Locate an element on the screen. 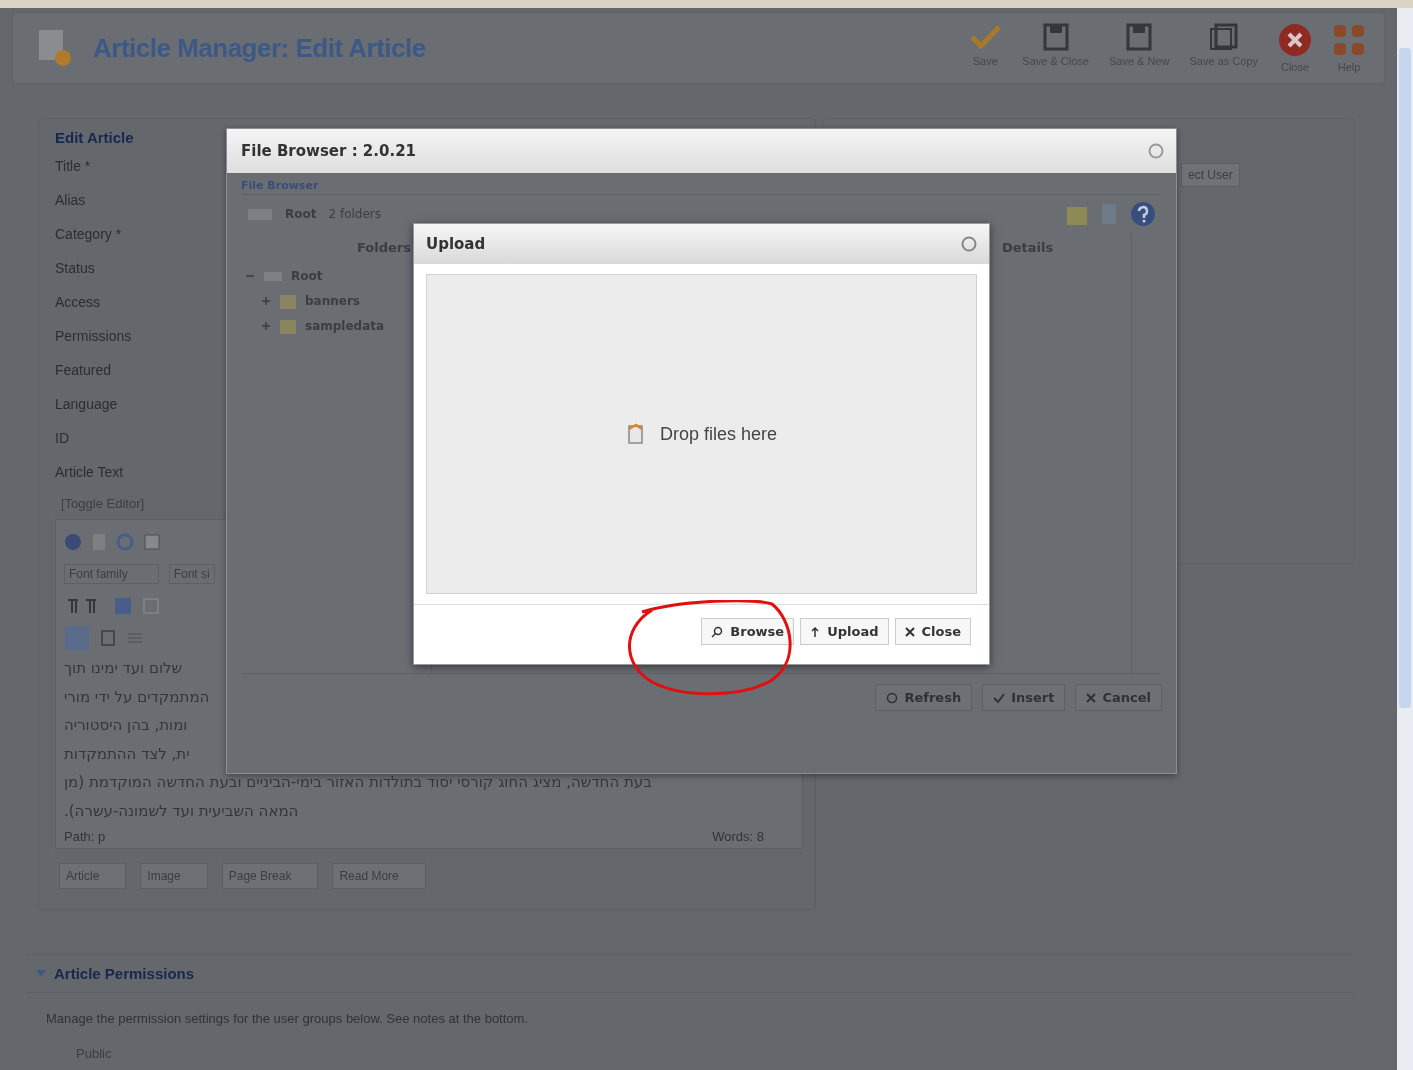  file-icon is located at coordinates (635, 434).